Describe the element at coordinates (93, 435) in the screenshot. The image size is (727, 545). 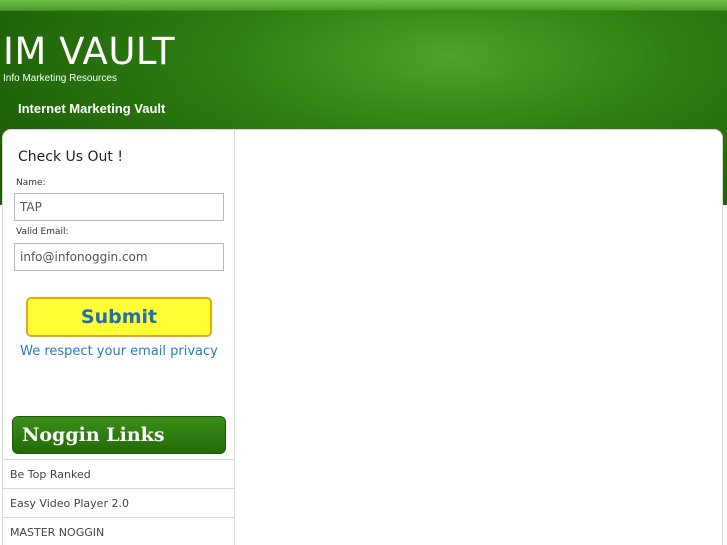
I see `links-section-title: Noggin Links` at that location.